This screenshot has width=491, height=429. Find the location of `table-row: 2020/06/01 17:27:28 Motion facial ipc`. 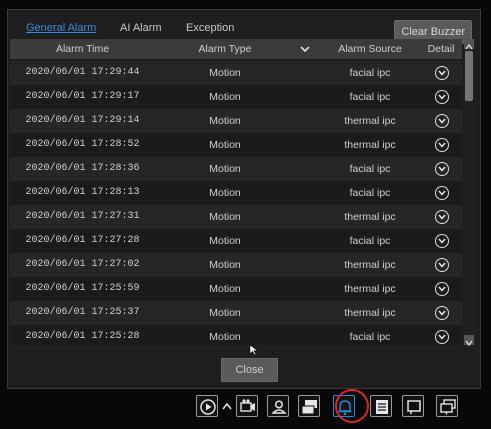

table-row: 2020/06/01 17:27:28 Motion facial ipc is located at coordinates (236, 241).